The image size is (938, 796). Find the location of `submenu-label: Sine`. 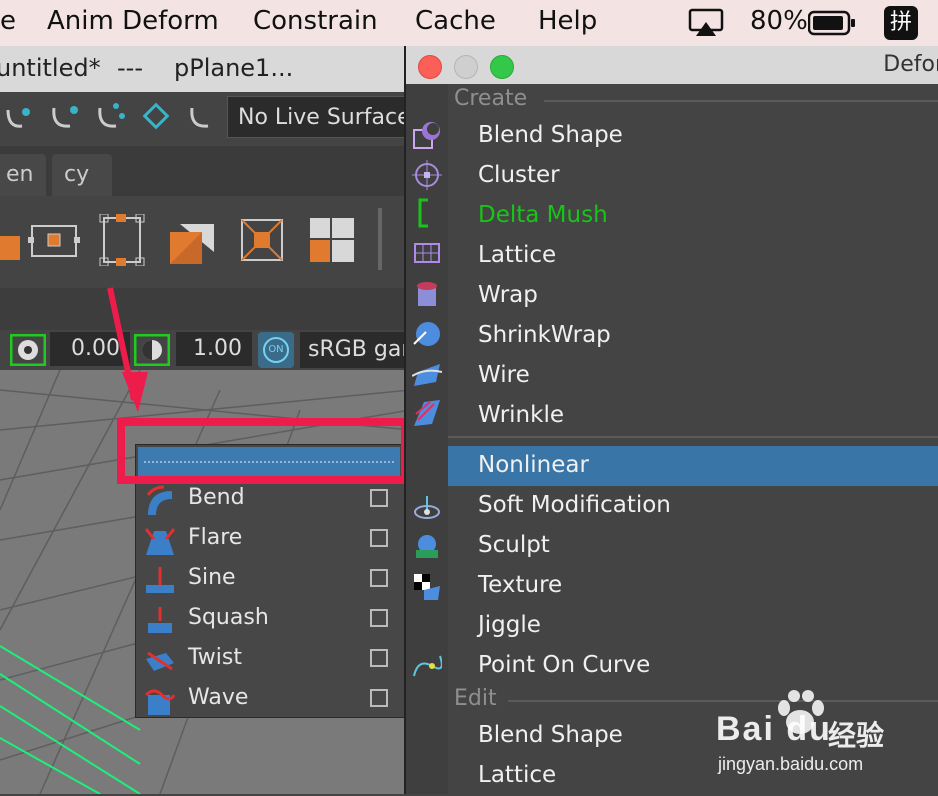

submenu-label: Sine is located at coordinates (212, 577).